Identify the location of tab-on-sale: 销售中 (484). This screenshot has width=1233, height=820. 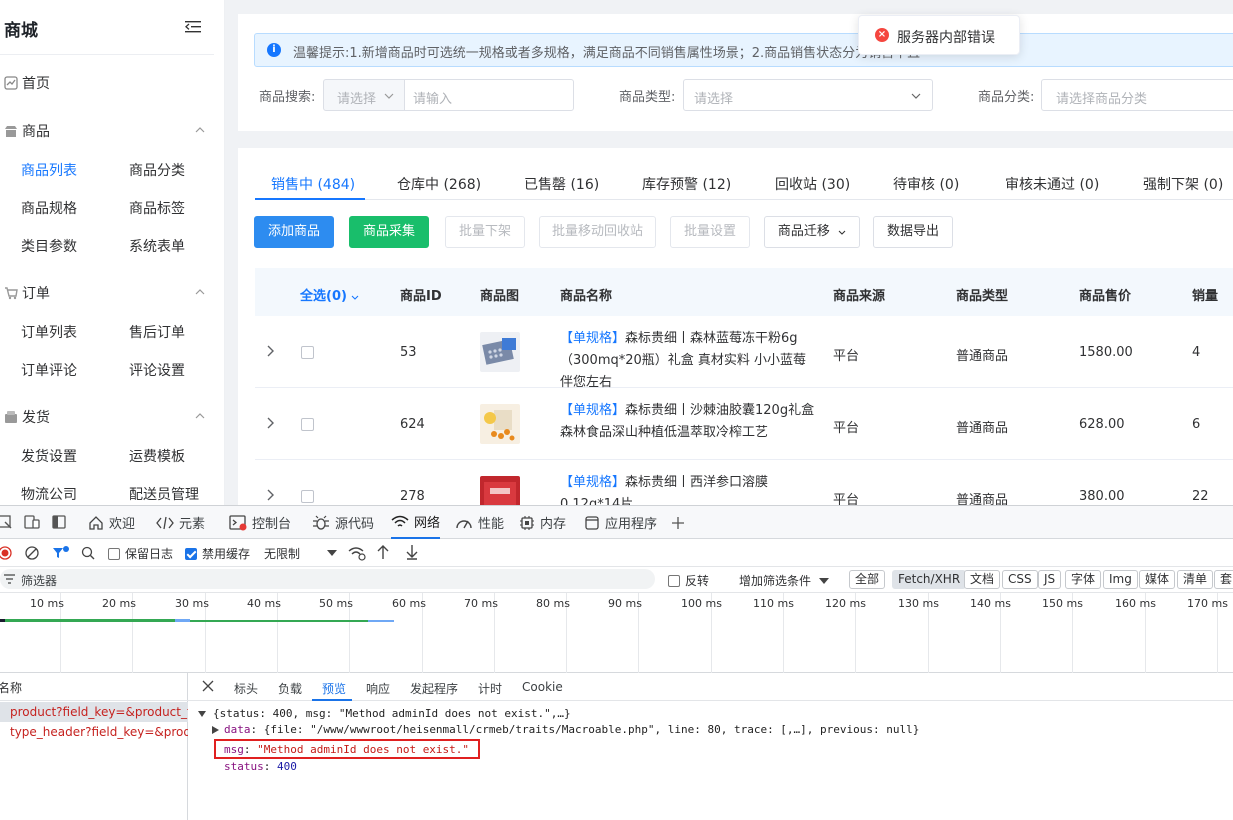
(313, 184).